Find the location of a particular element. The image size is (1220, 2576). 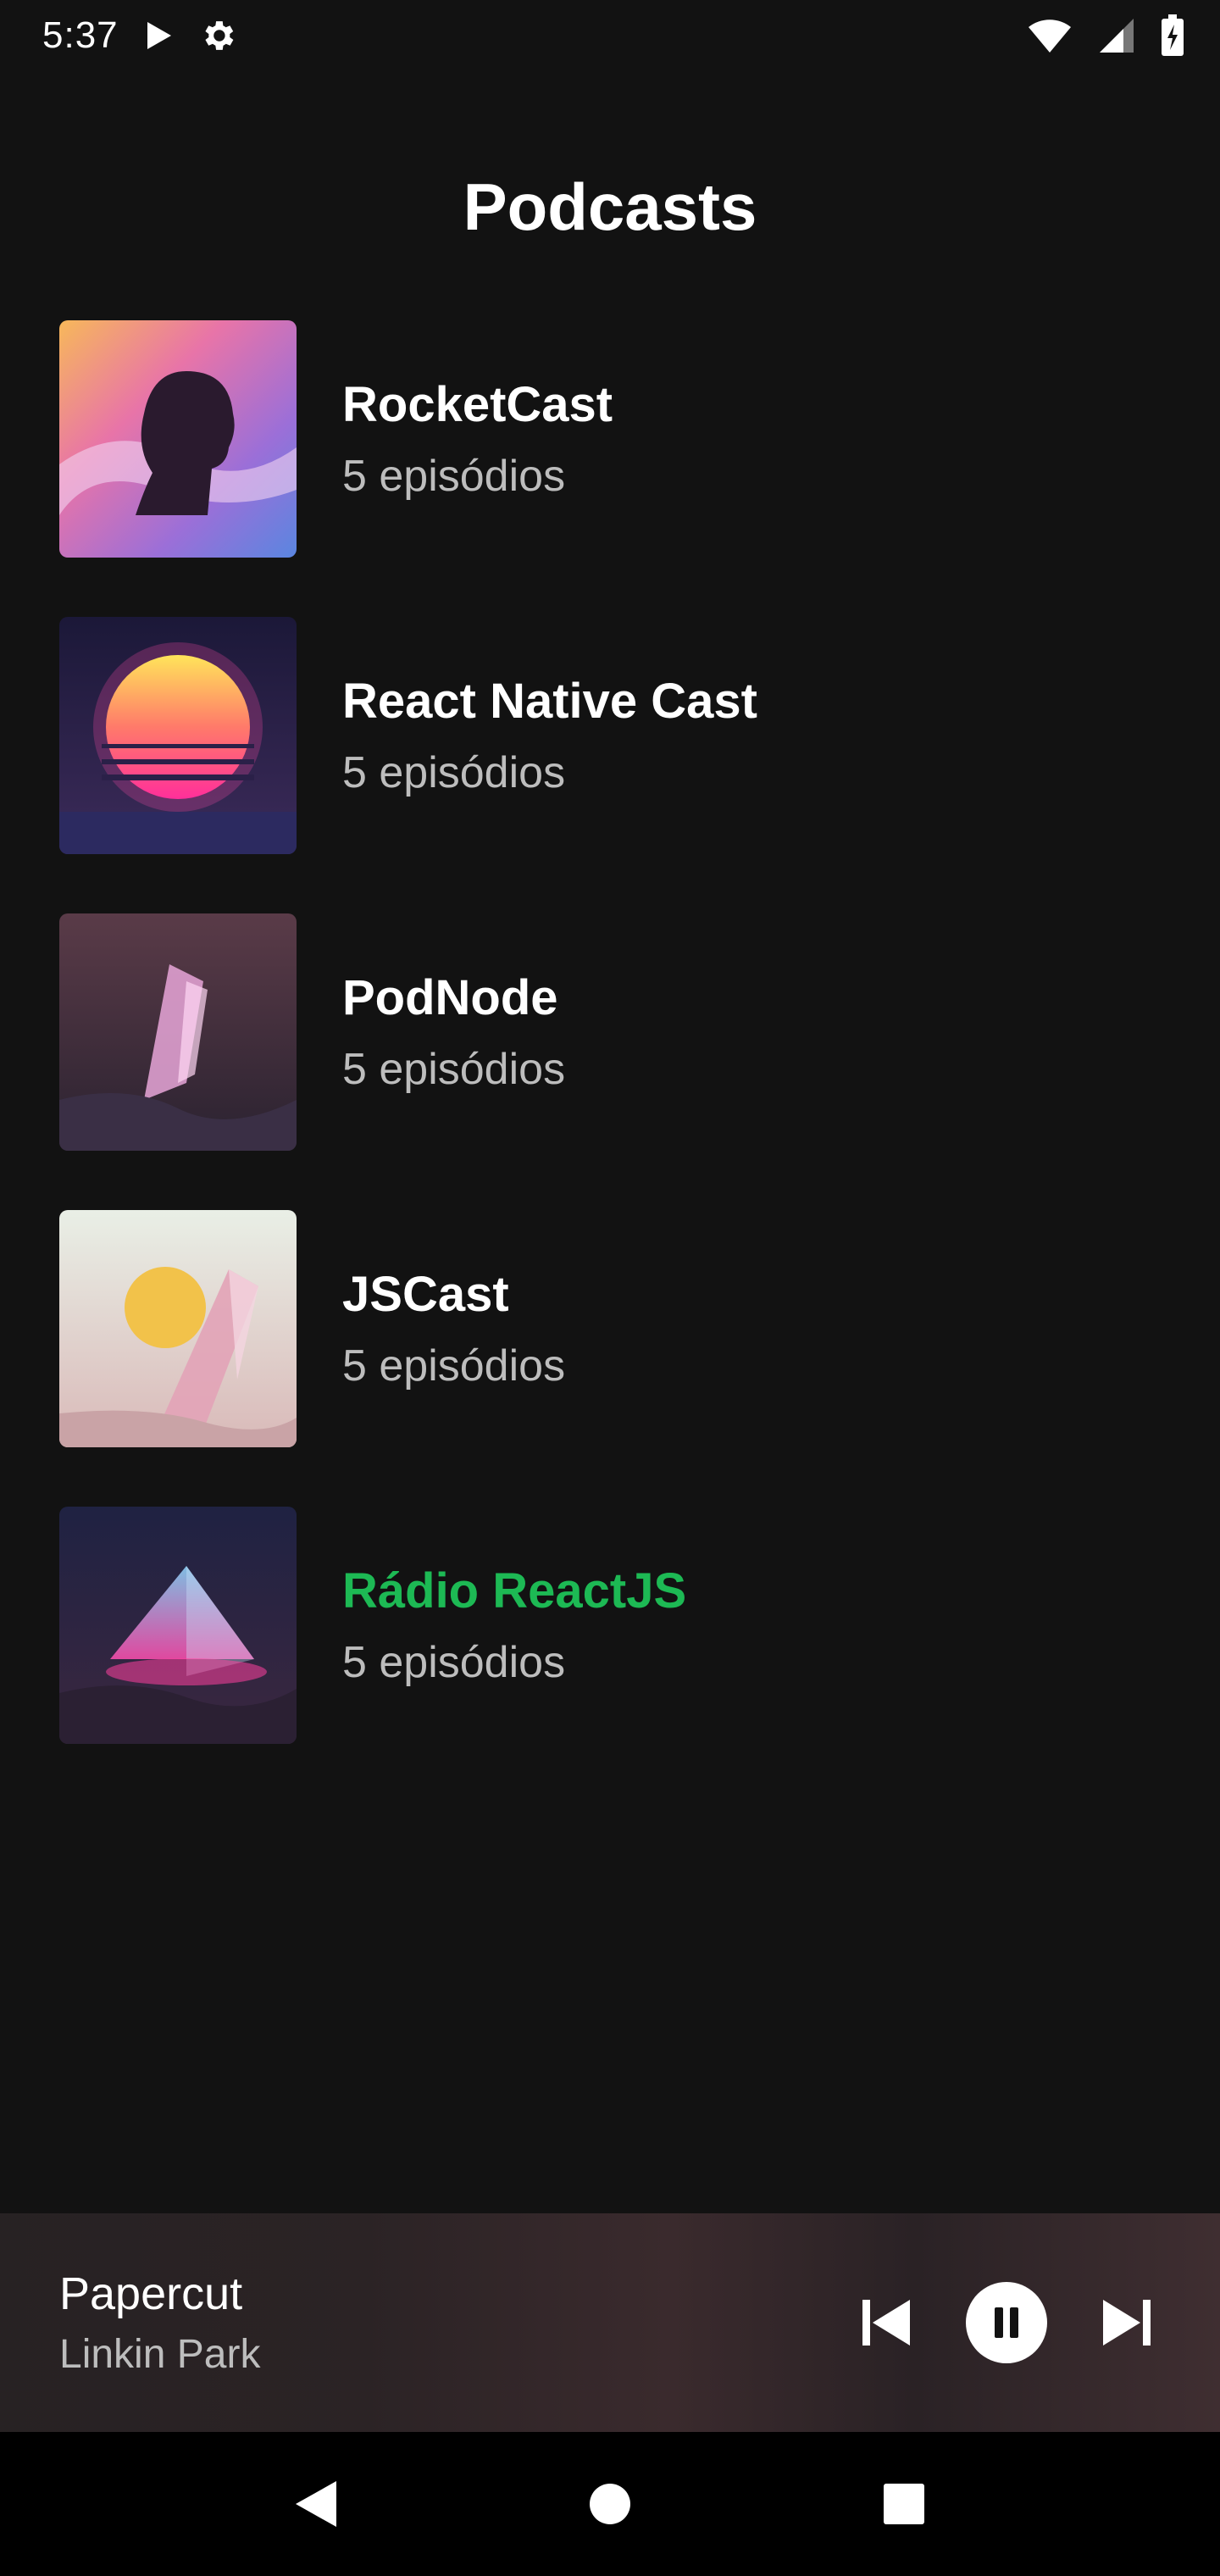

skip-previous-icon is located at coordinates (887, 2322).